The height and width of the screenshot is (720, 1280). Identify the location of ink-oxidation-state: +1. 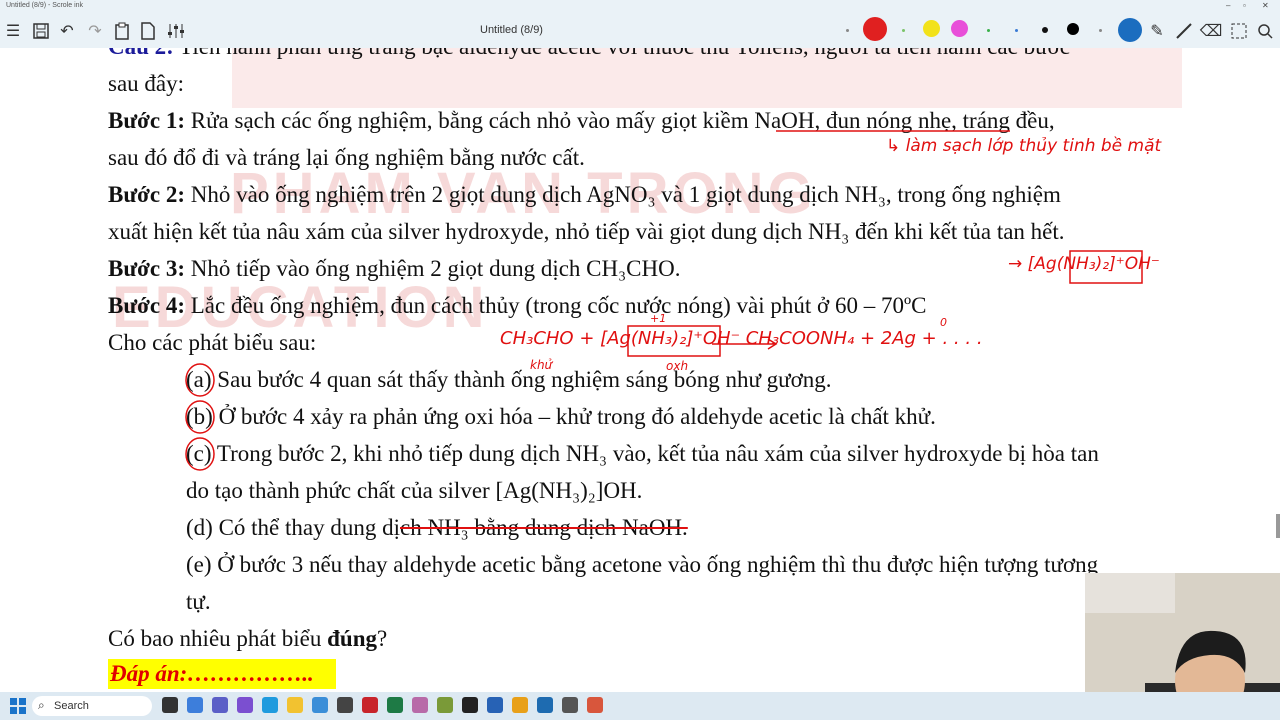
(658, 318).